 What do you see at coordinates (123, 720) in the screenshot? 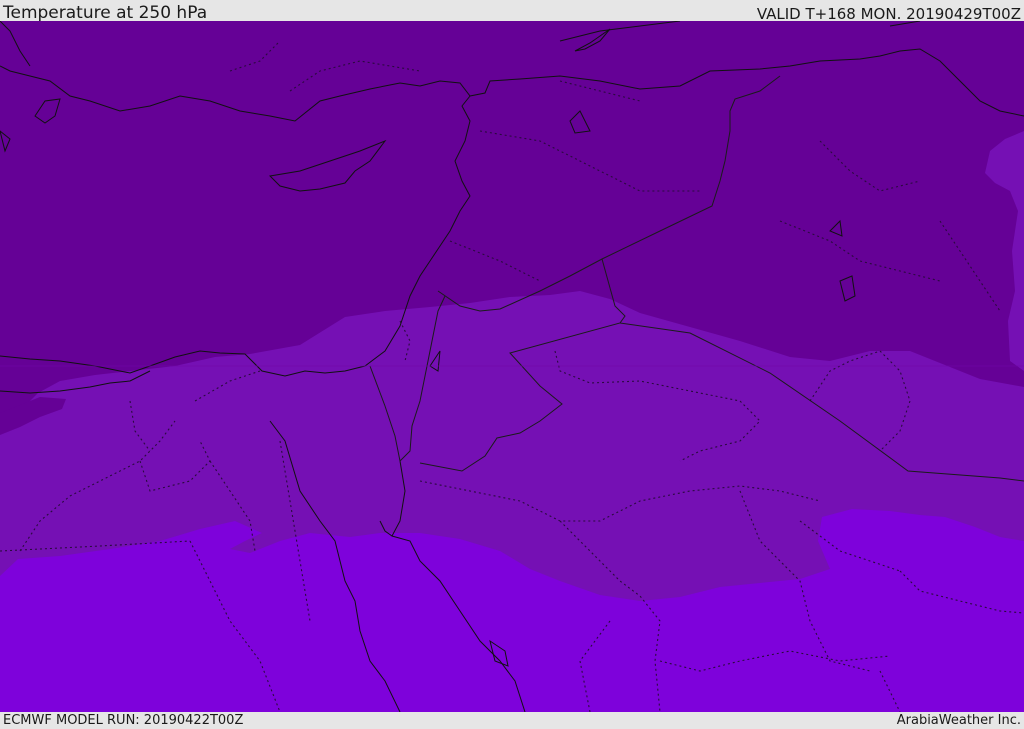
I see `model-run-label: ECMWF MODEL RUN: 20190422T00Z` at bounding box center [123, 720].